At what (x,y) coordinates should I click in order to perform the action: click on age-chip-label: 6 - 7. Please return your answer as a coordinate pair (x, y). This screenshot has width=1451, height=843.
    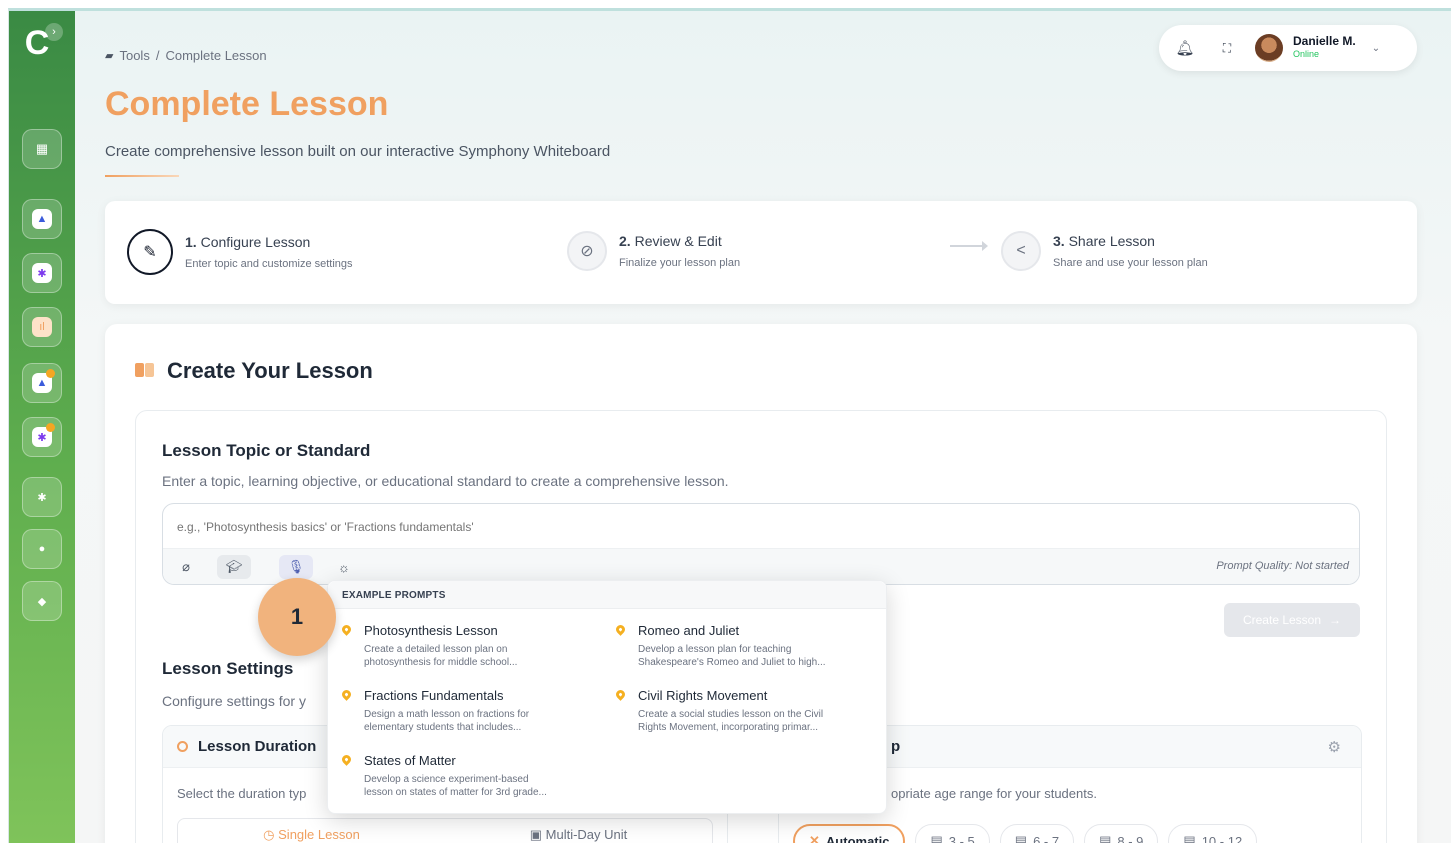
    Looking at the image, I should click on (1046, 838).